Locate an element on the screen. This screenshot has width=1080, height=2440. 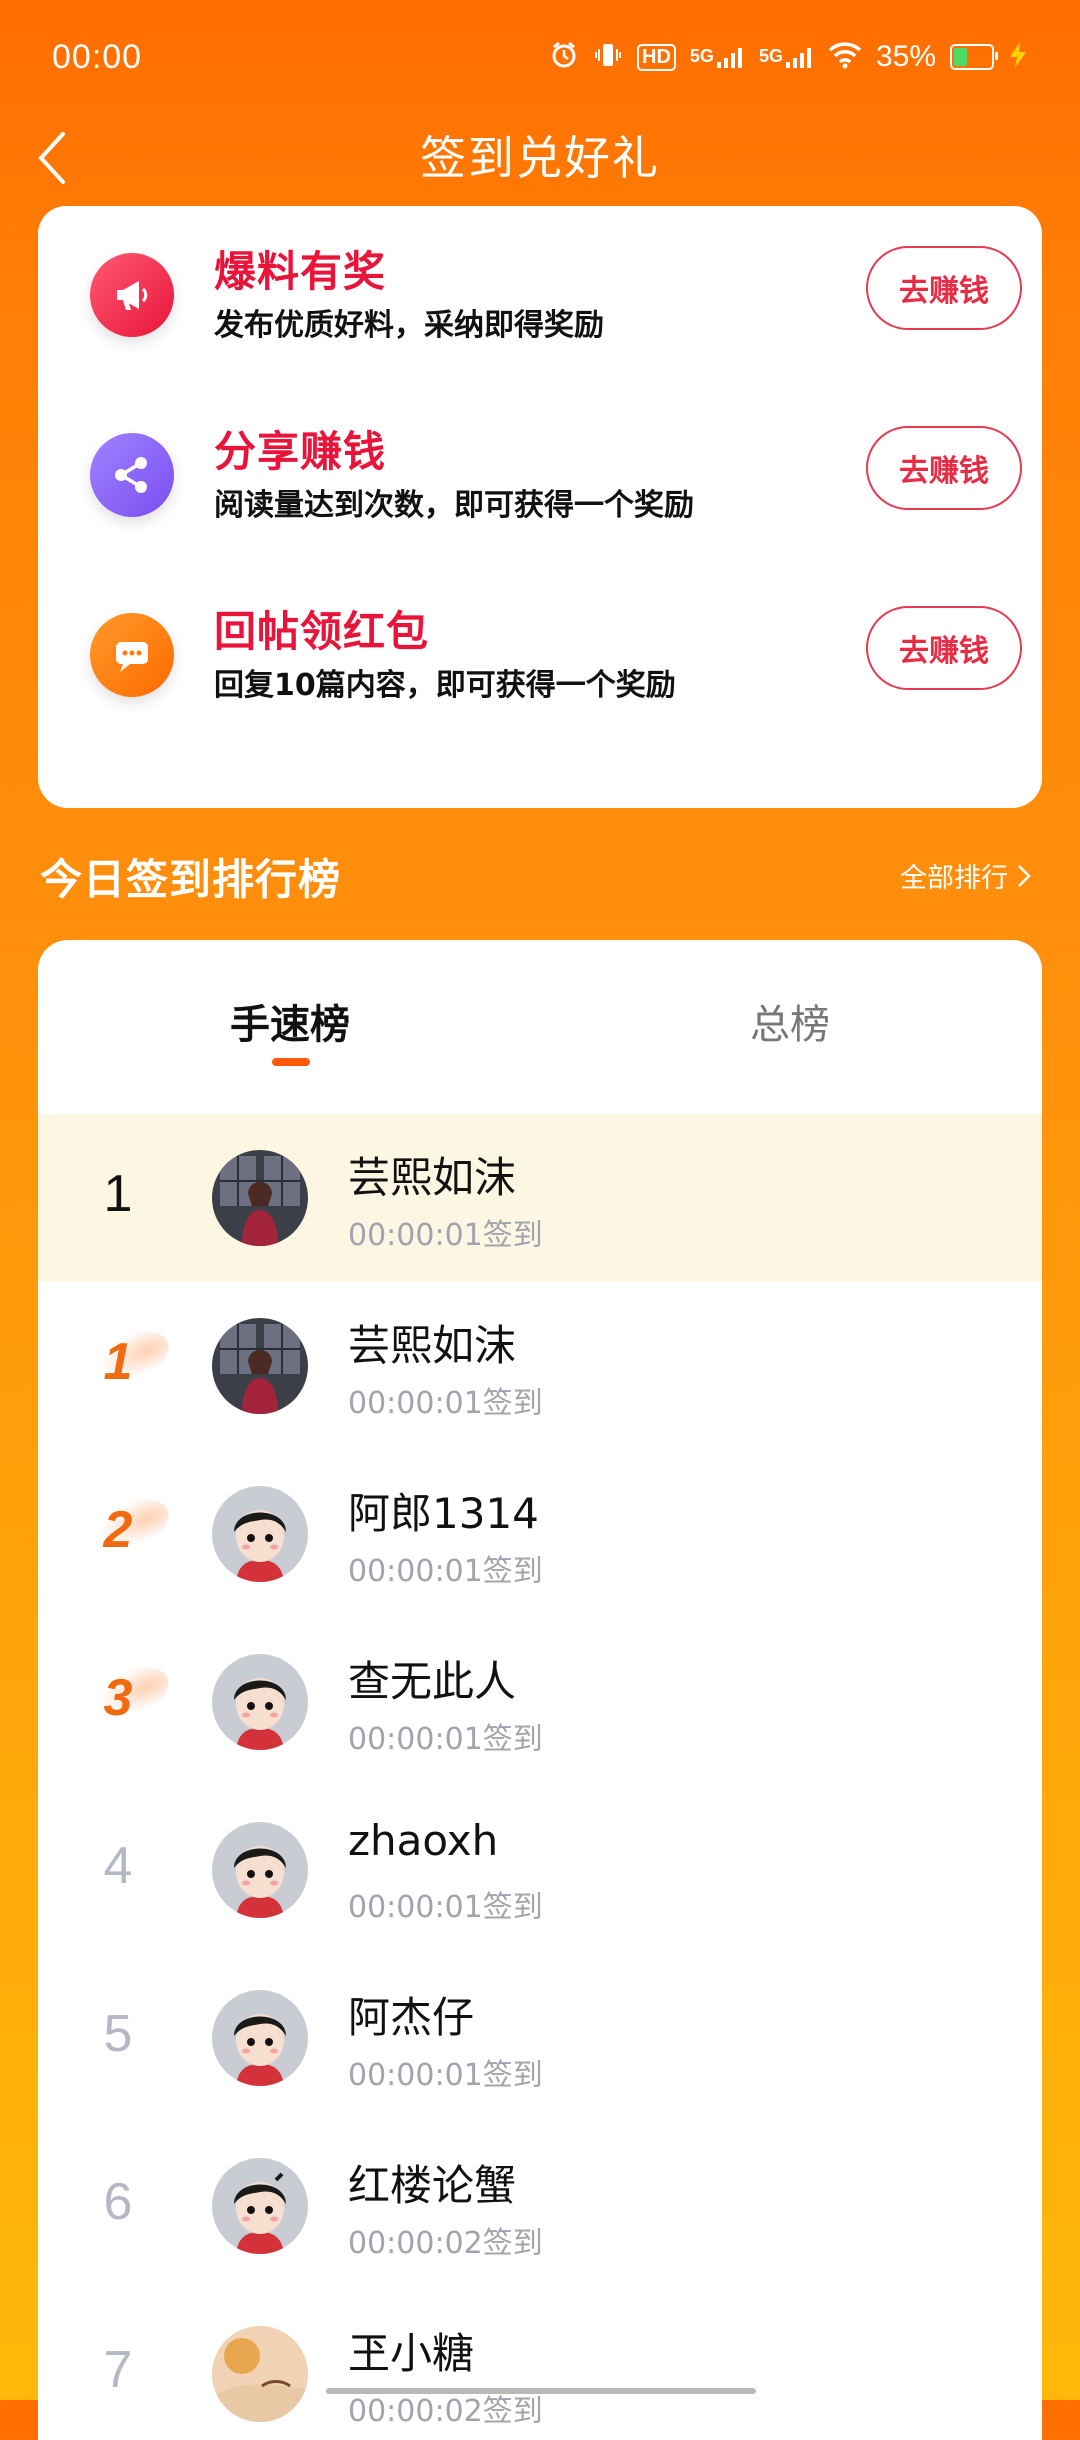
rank-number: 2 is located at coordinates (118, 1530).